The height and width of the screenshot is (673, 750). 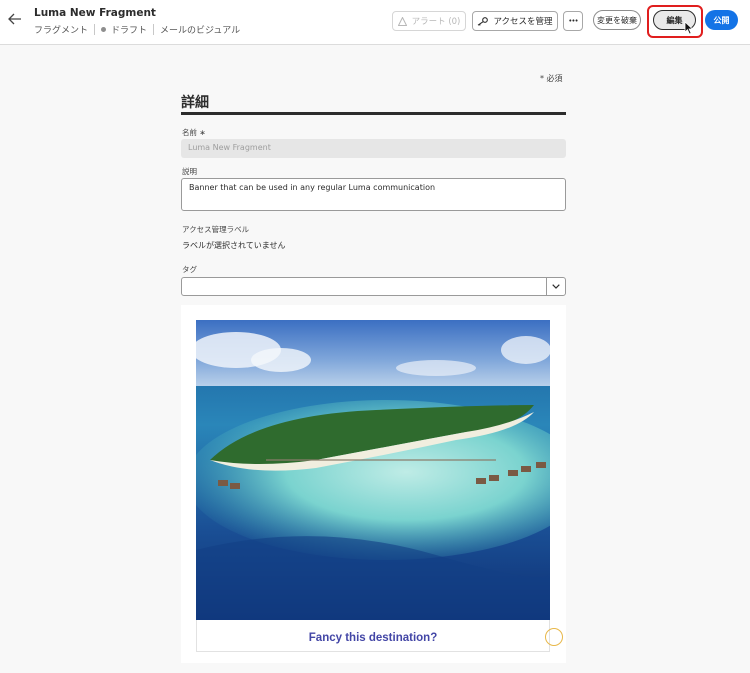 What do you see at coordinates (216, 229) in the screenshot?
I see `access-label: アクセス管理ラベル` at bounding box center [216, 229].